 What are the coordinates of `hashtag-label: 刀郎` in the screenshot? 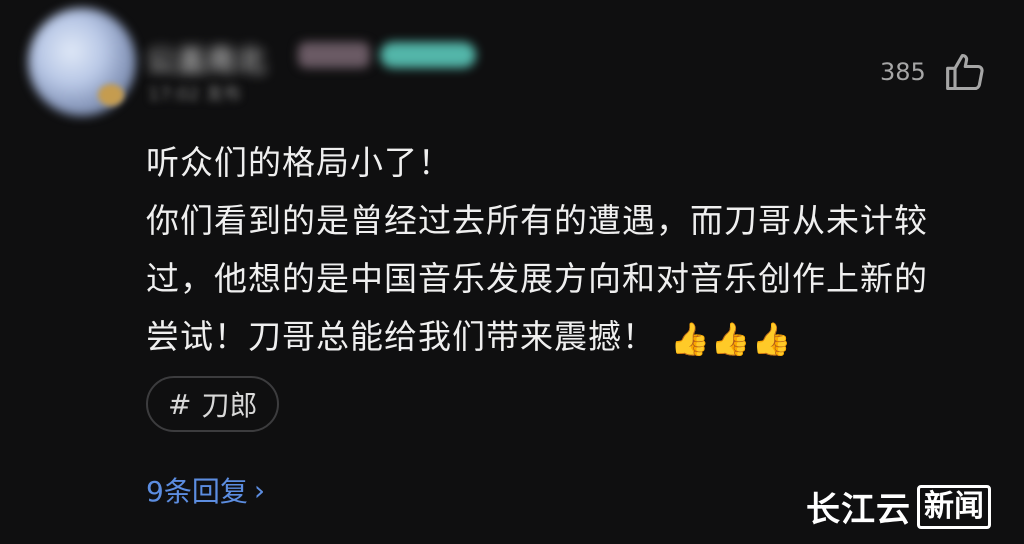 It's located at (229, 405).